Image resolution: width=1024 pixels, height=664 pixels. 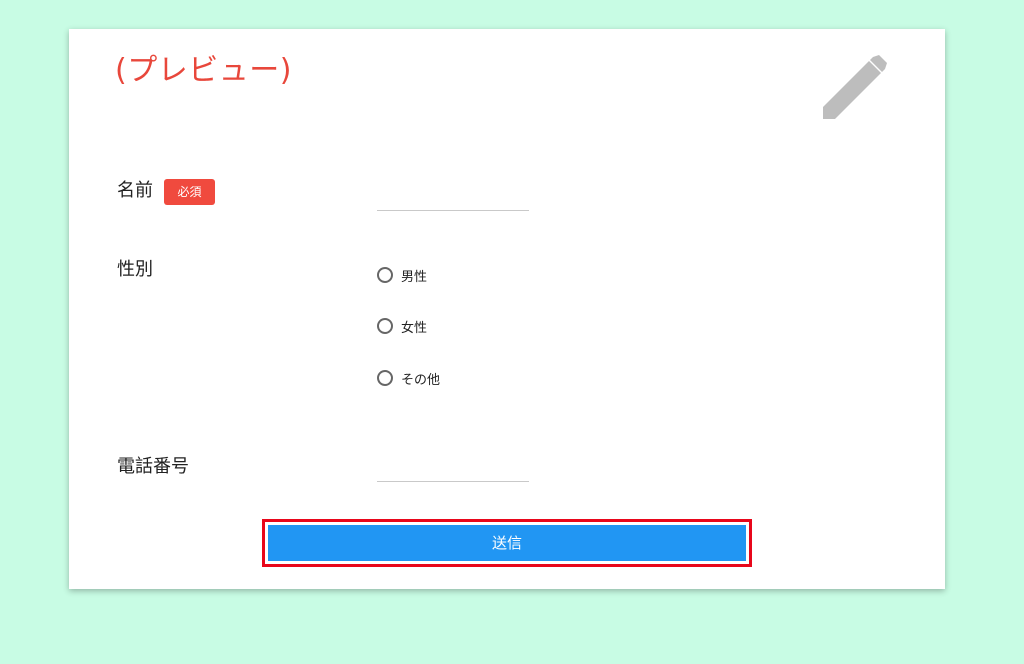 What do you see at coordinates (453, 466) in the screenshot?
I see `phone-input` at bounding box center [453, 466].